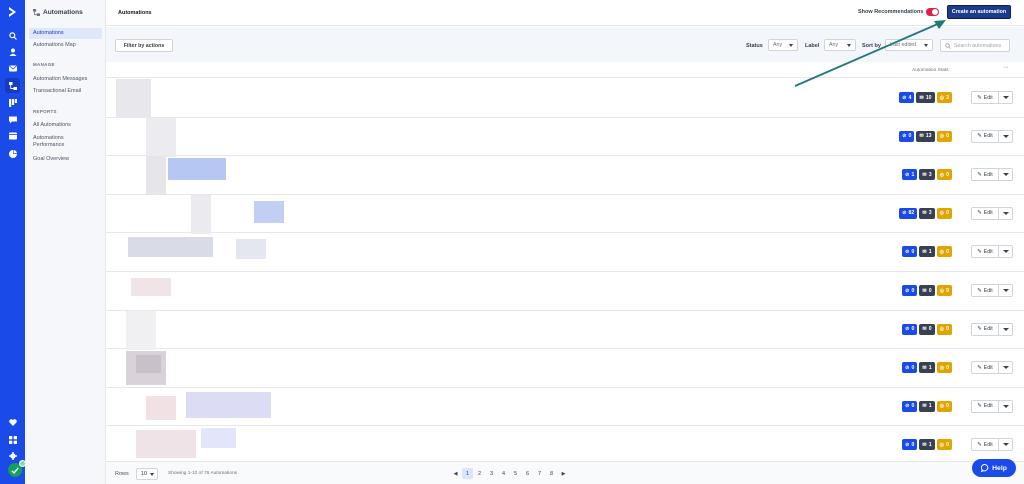 This screenshot has height=484, width=1024. Describe the element at coordinates (65, 159) in the screenshot. I see `subnav-item-goal-overview: Goal Overview` at that location.